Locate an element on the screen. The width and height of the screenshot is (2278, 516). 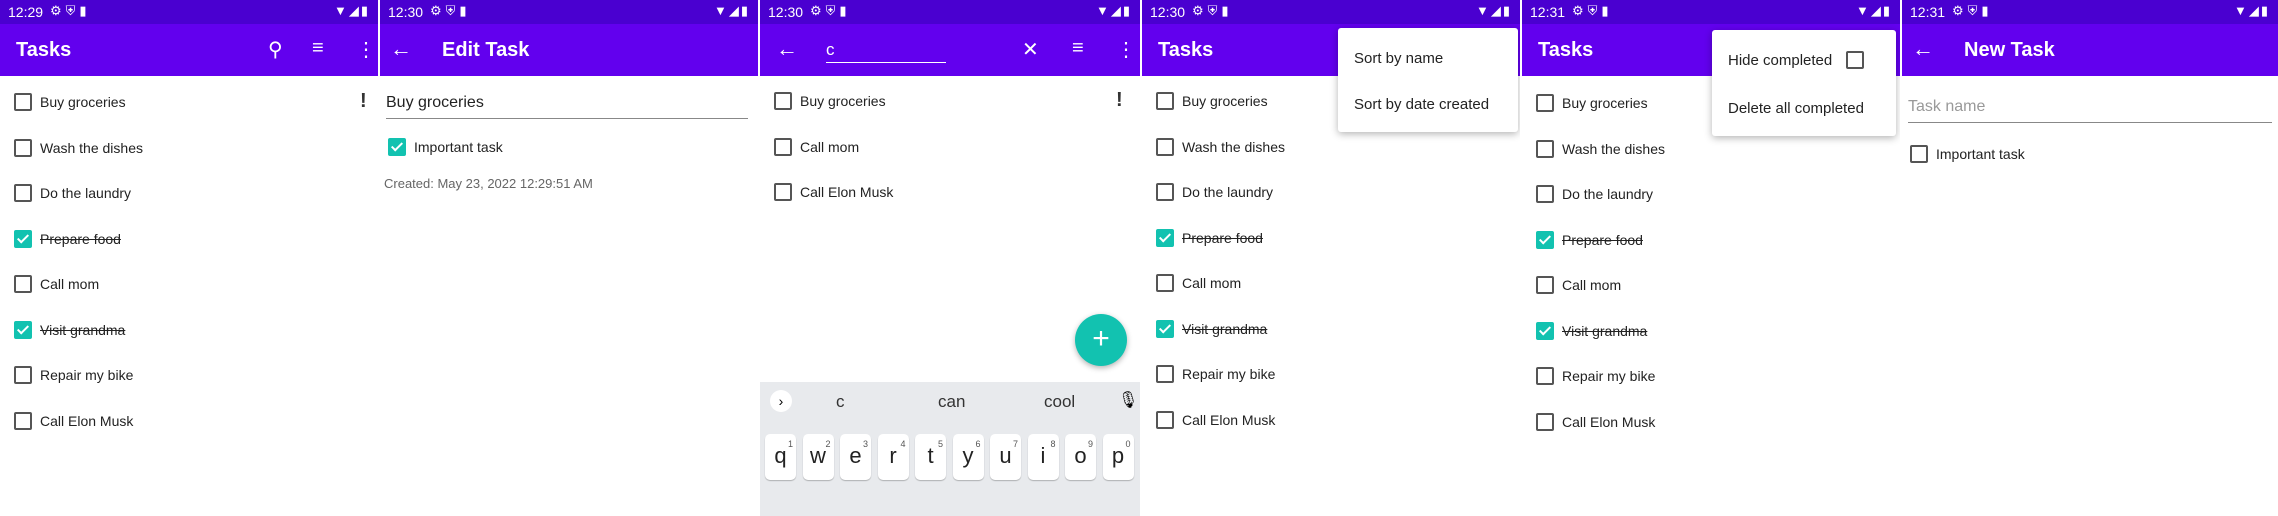
keyboard-expand-icon: › is located at coordinates (781, 401).